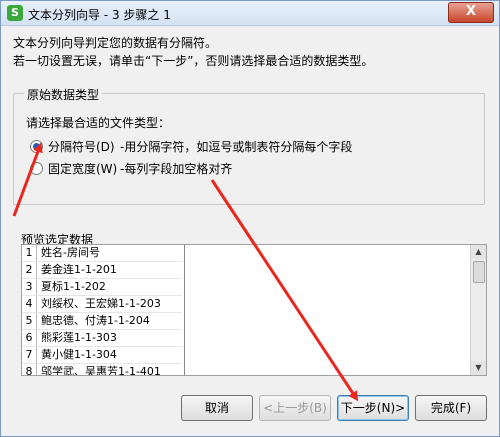 Image resolution: width=500 pixels, height=437 pixels. I want to click on radio-delimited-desc: -用分隔字符，如逗号或制表符分隔每个字段, so click(236, 147).